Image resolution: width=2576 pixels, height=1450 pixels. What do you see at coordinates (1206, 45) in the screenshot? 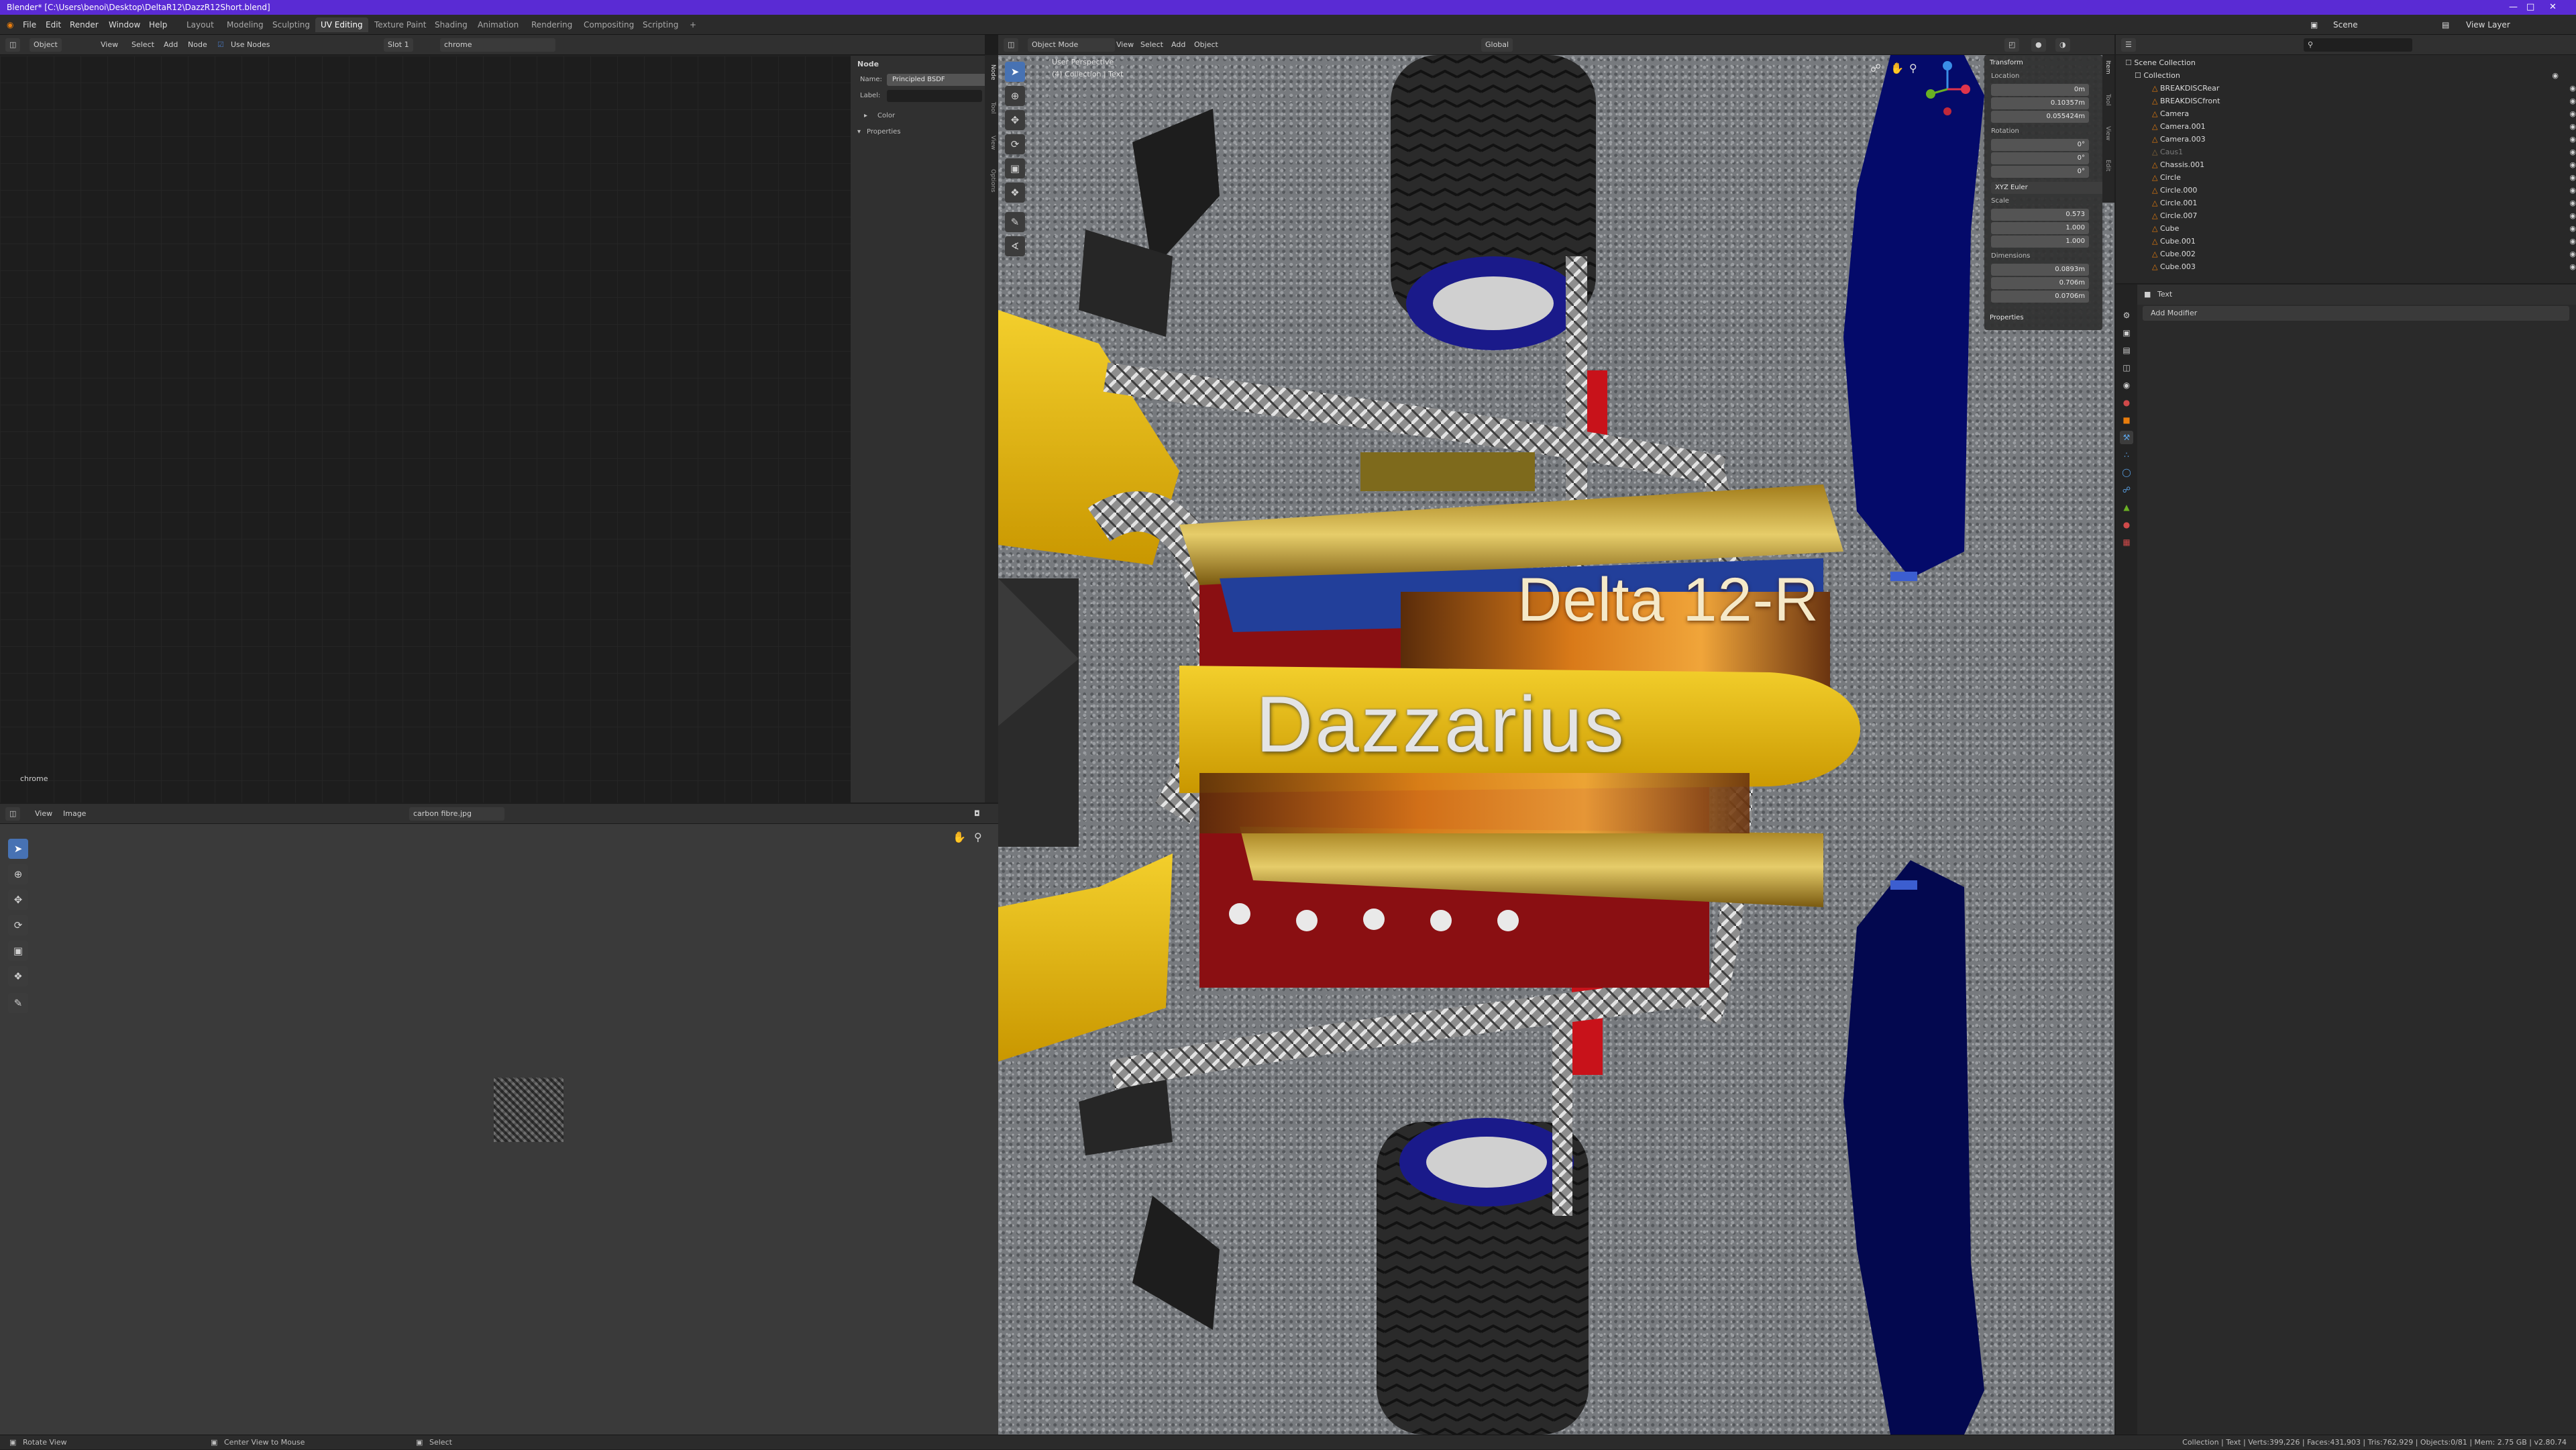
I see `viewport-menu-object: Object` at bounding box center [1206, 45].